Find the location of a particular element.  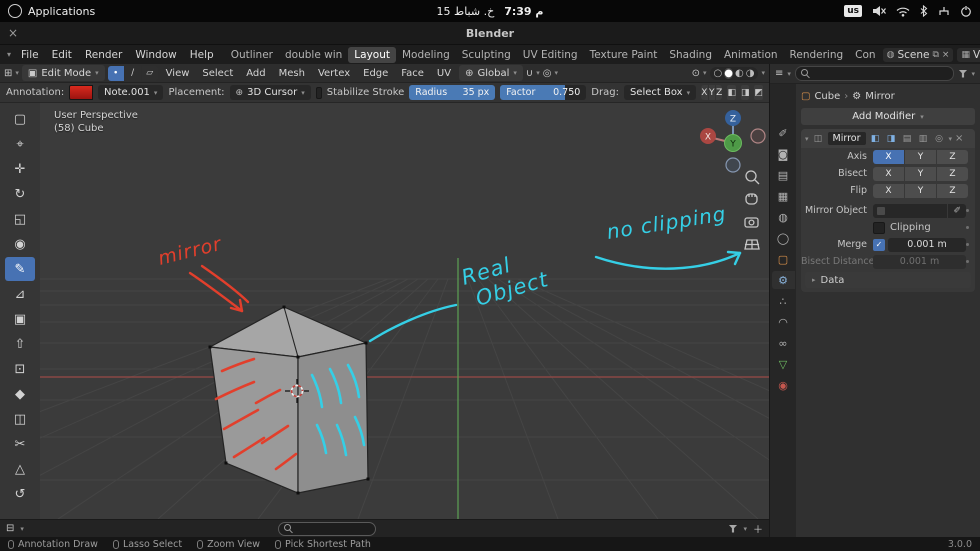

modifier-expand-icon: ▾ is located at coordinates (807, 139).